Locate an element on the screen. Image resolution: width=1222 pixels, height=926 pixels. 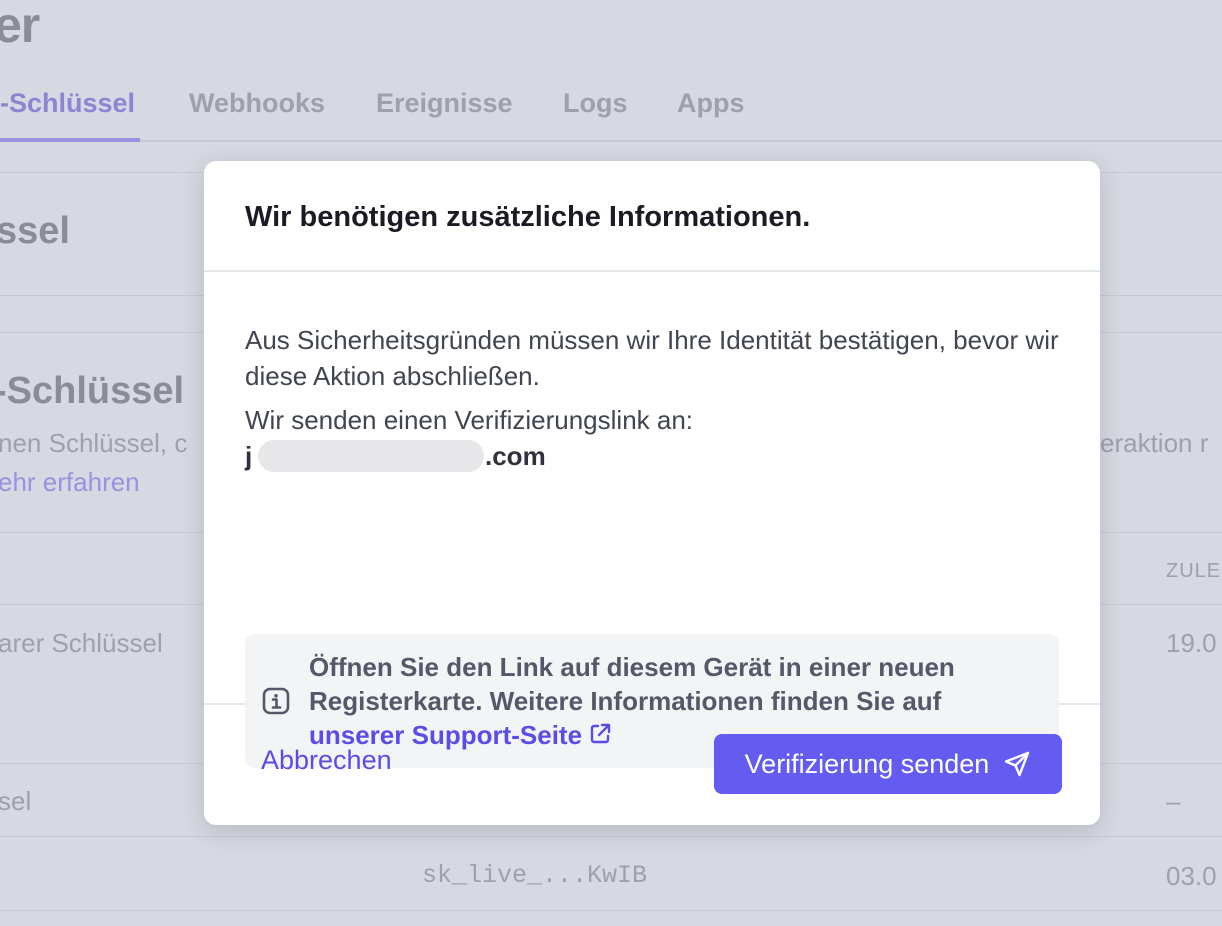
table-row-name: sel is located at coordinates (16, 801).